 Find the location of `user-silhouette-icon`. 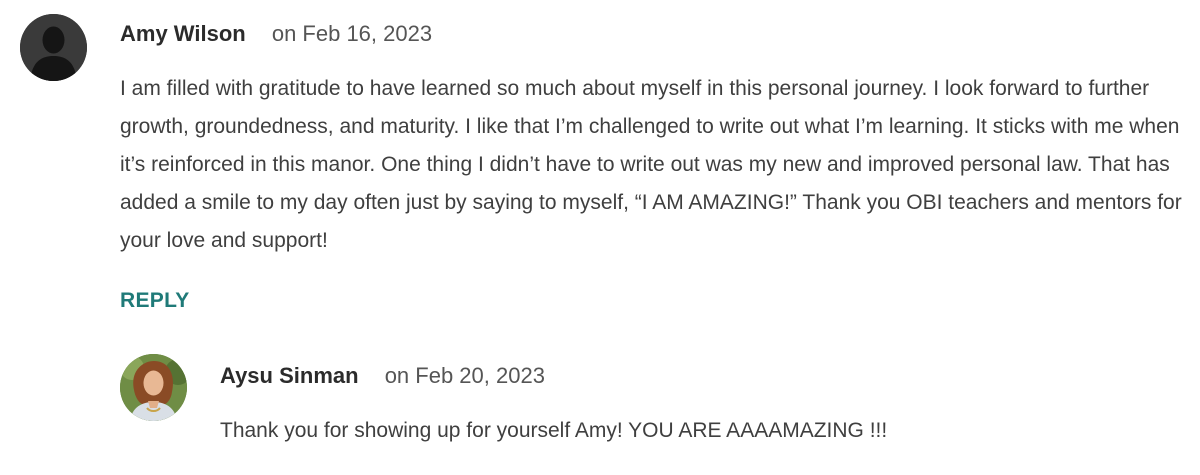

user-silhouette-icon is located at coordinates (53, 47).